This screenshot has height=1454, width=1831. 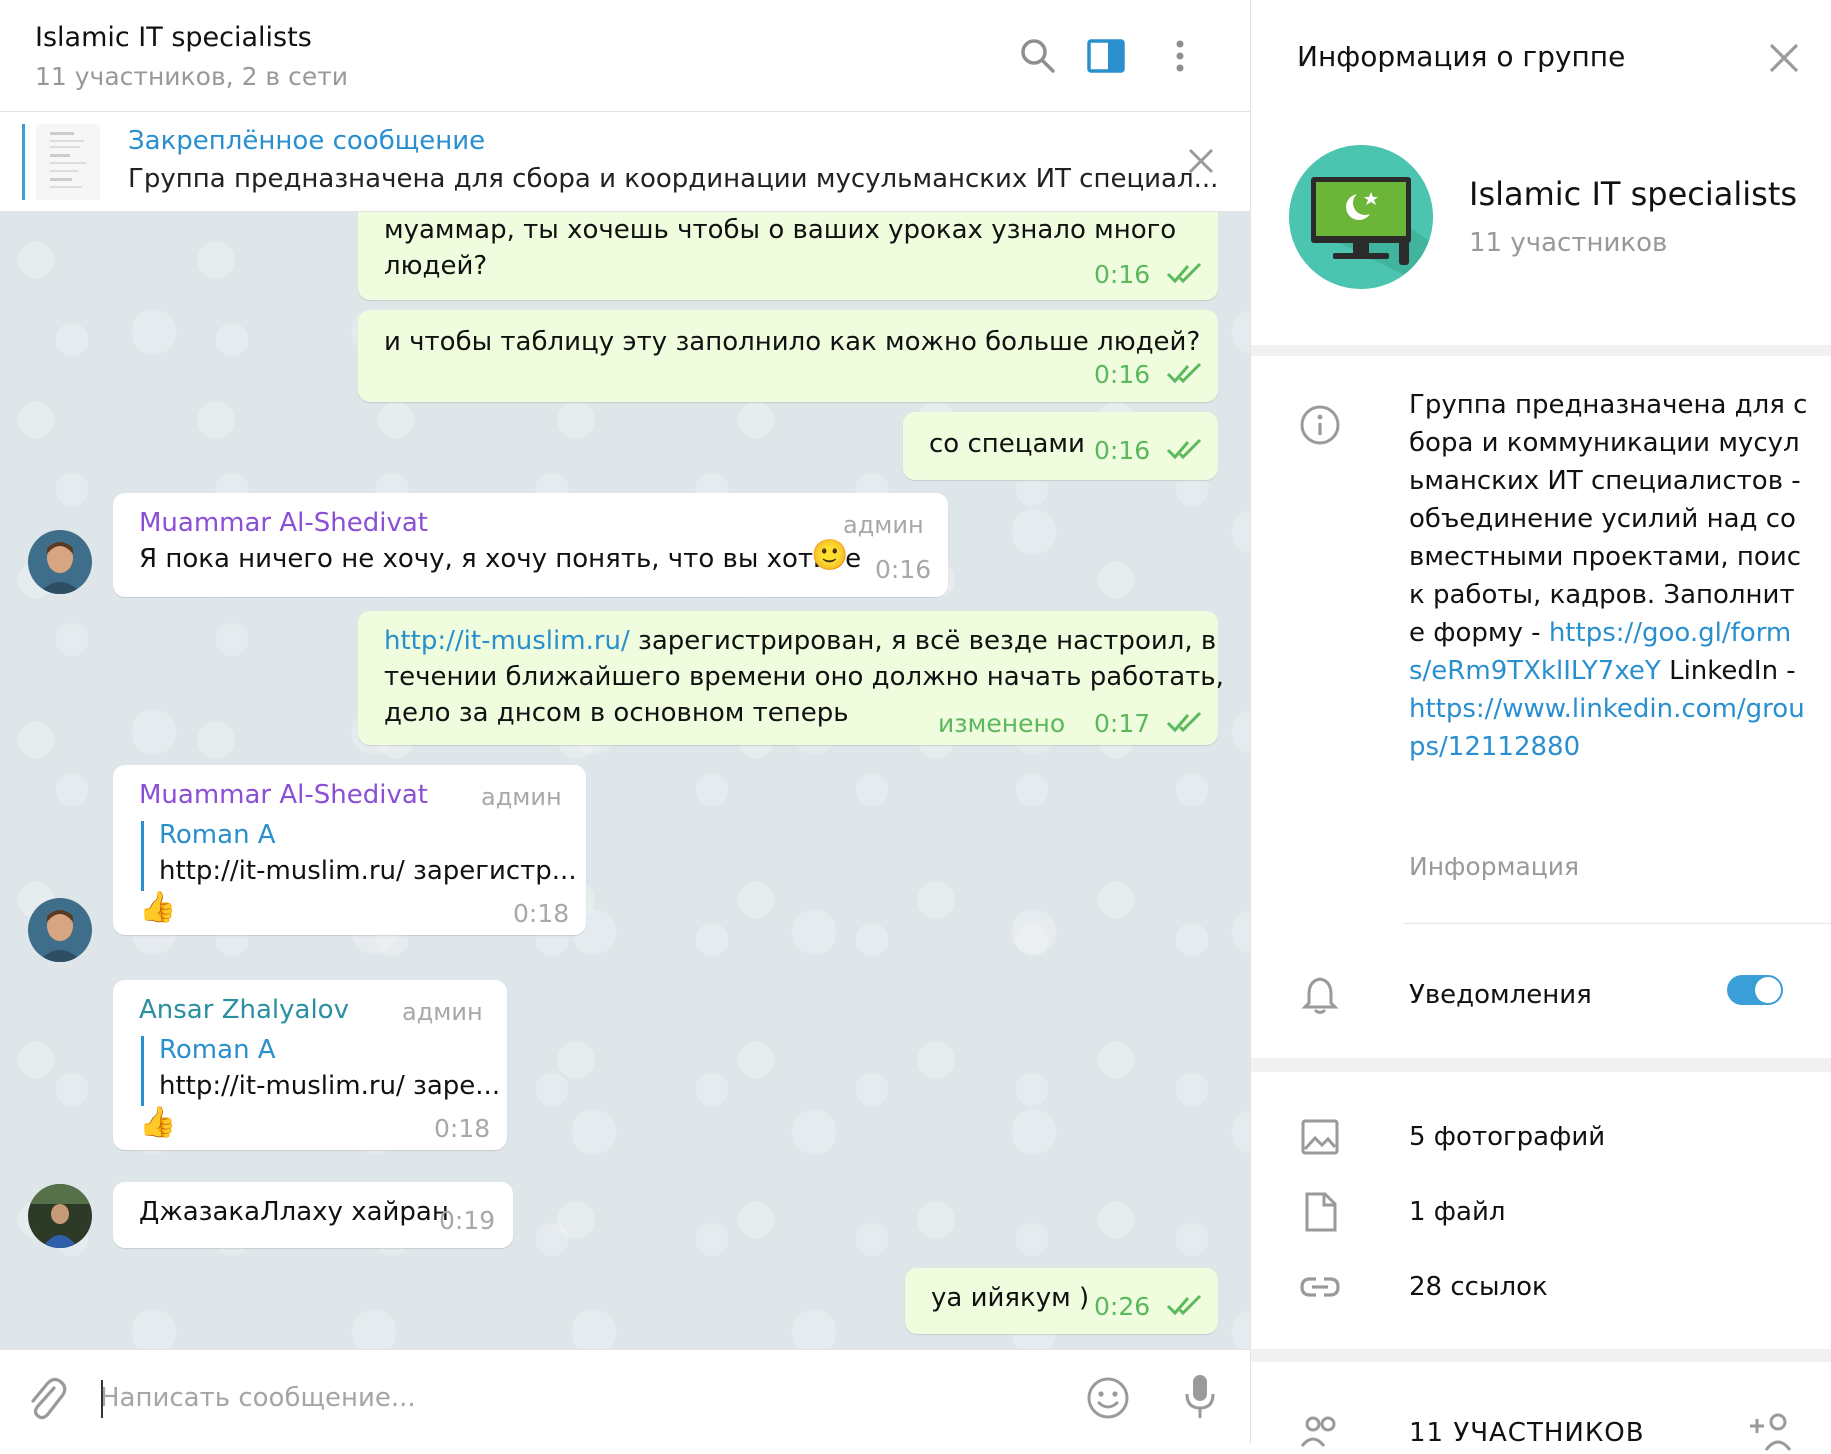 I want to click on message-bubble: уа ийякум ) 0:26, so click(x=1061, y=1301).